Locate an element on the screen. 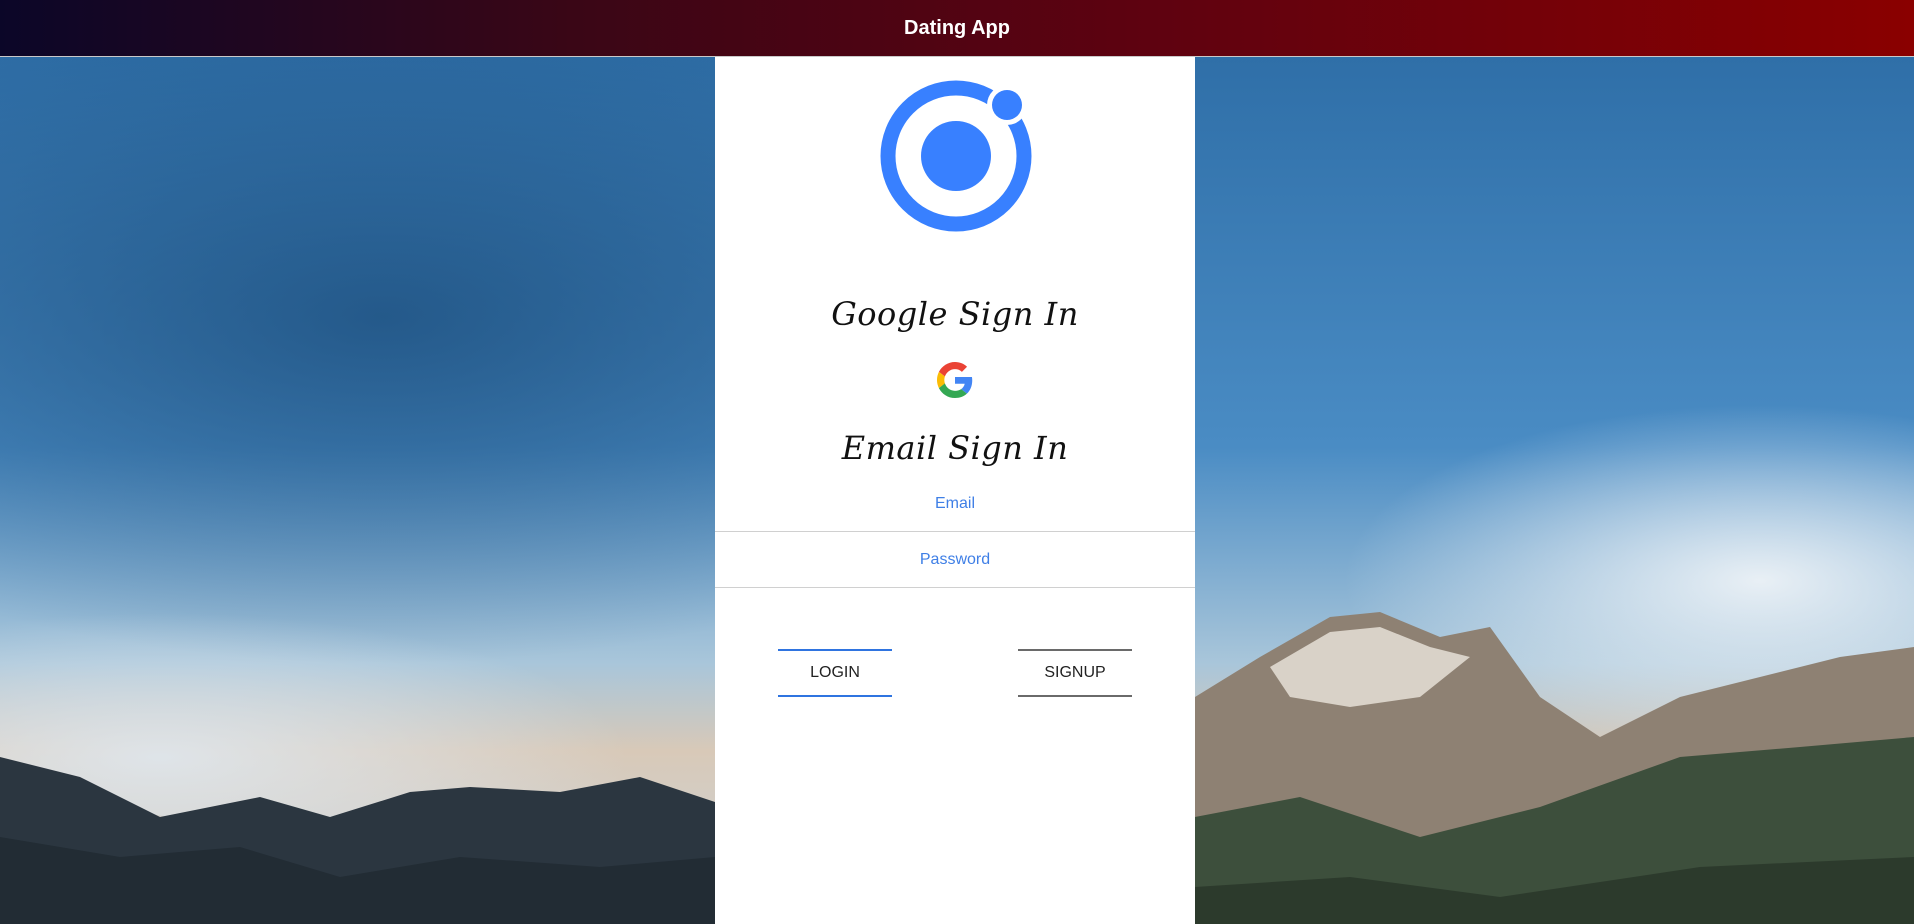  google-signin-button is located at coordinates (955, 380).